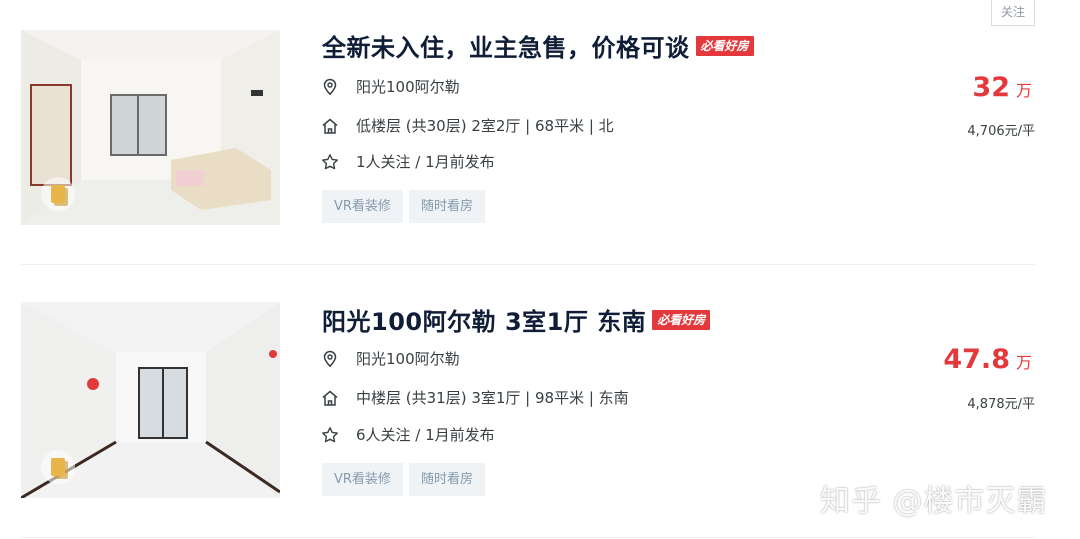  I want to click on follow-info-line: 6人关注 / 1月前发布, so click(408, 434).